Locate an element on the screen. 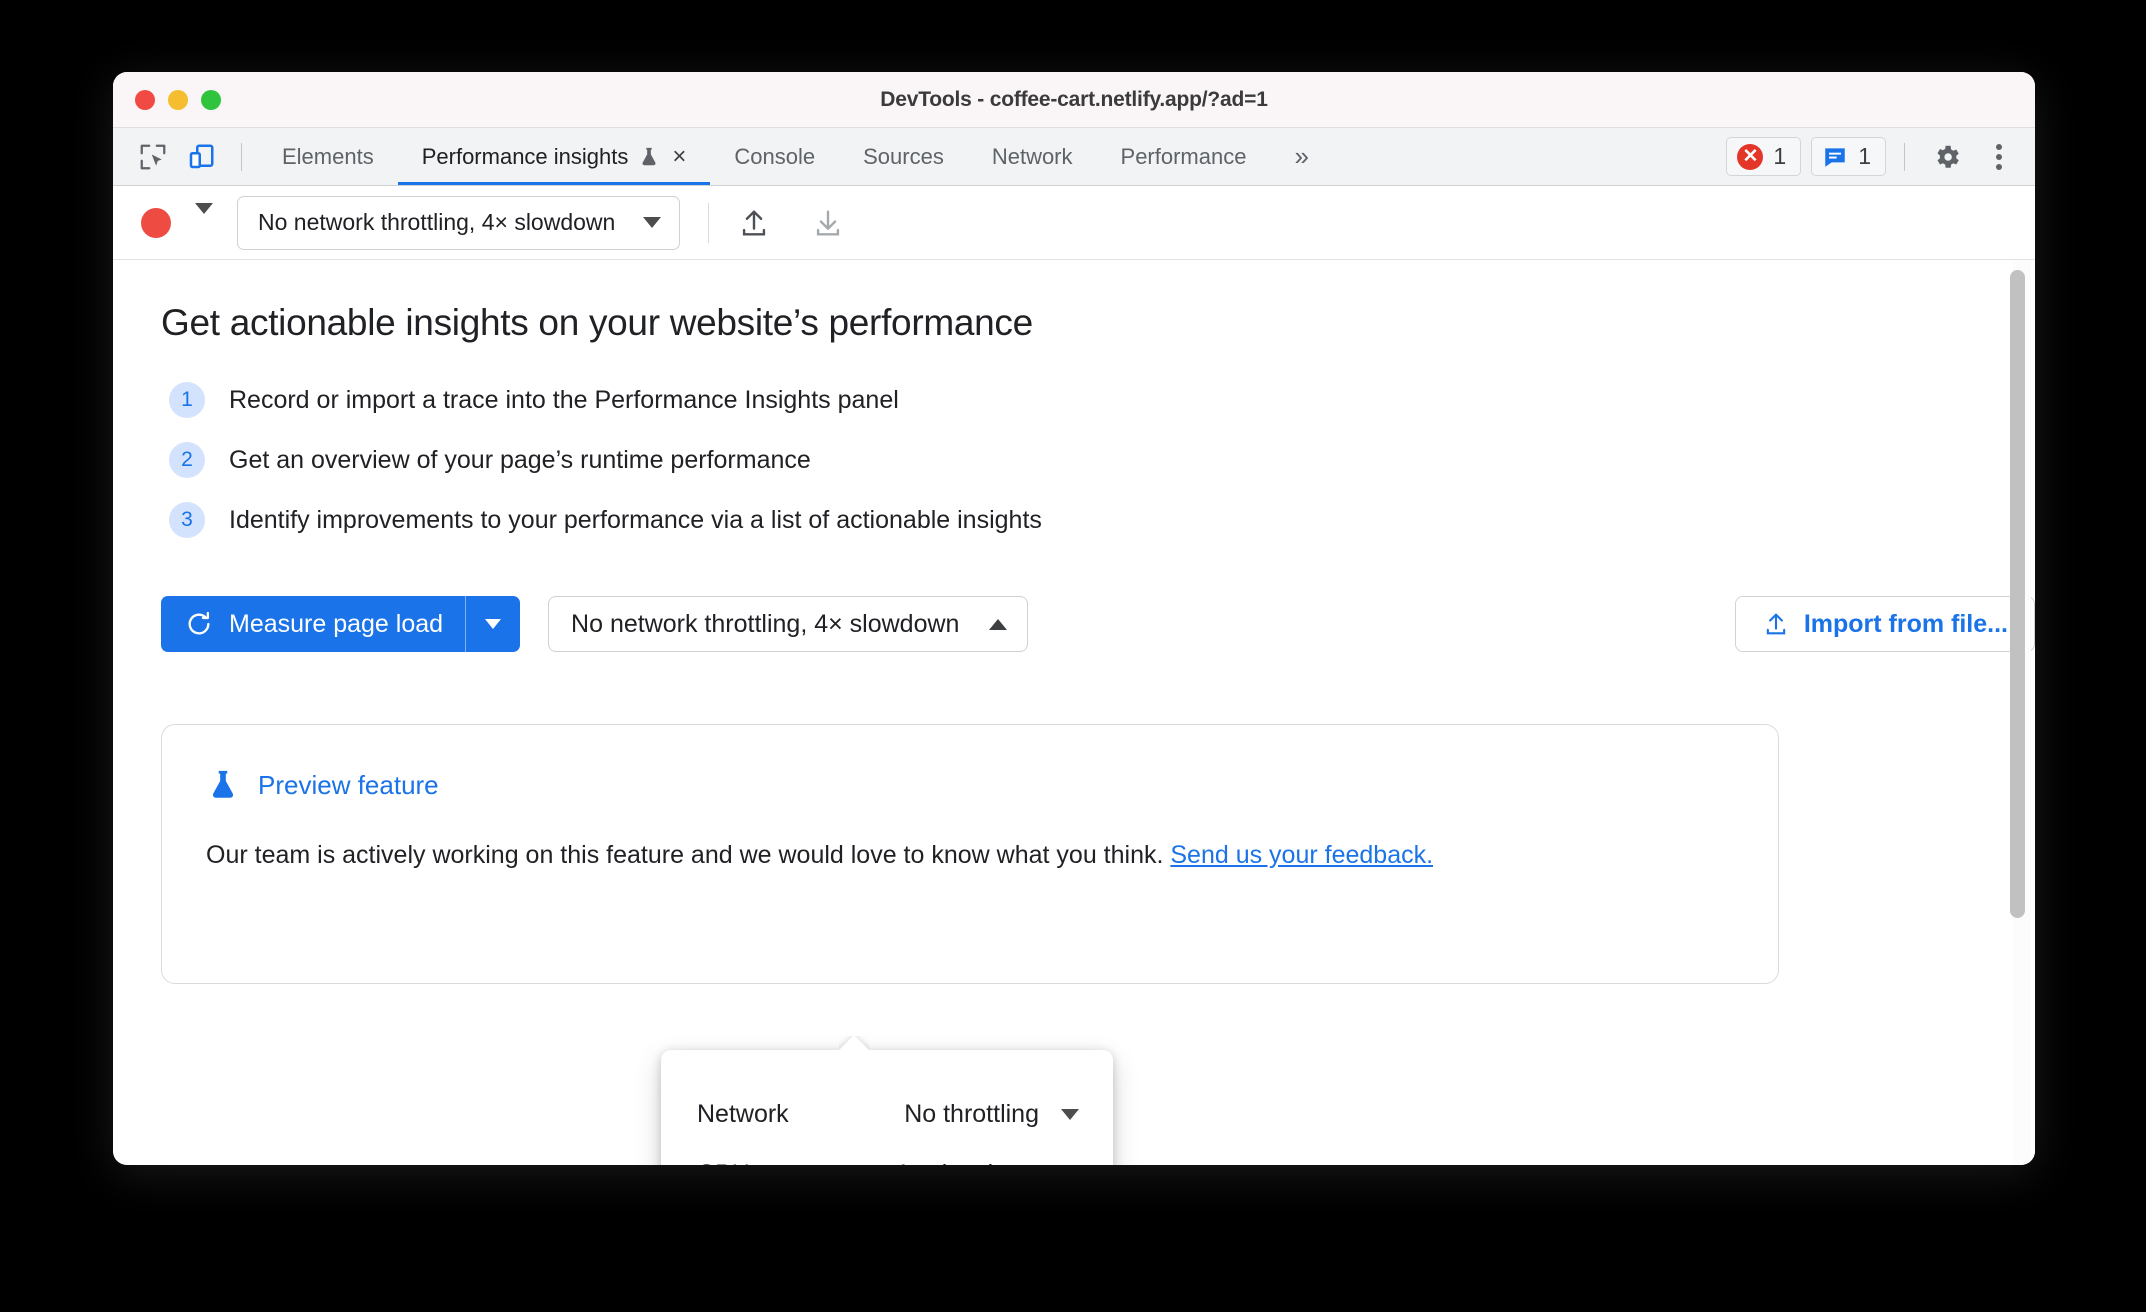  network-select: No throttling is located at coordinates (991, 1114).